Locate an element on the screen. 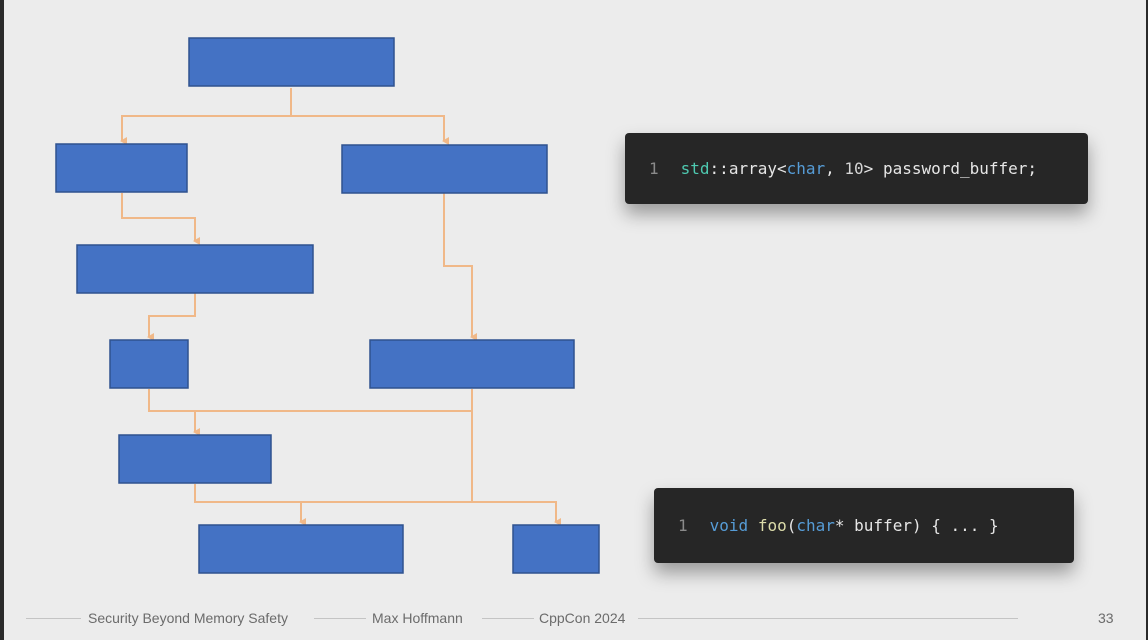  code-panel-function-signature: 1 void foo(char* buffer) { ... } is located at coordinates (864, 525).